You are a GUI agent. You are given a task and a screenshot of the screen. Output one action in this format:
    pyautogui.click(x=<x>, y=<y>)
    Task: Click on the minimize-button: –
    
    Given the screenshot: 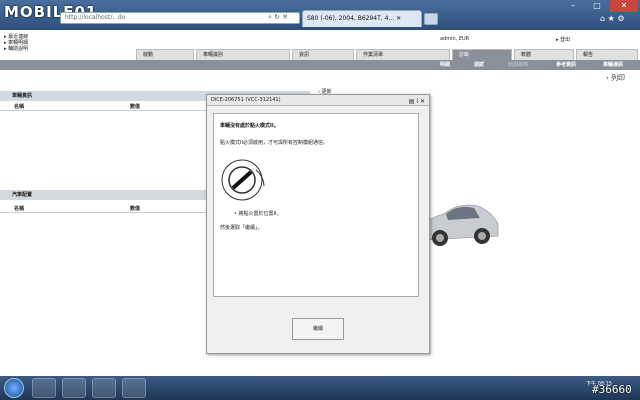 What is the action you would take?
    pyautogui.click(x=573, y=6)
    